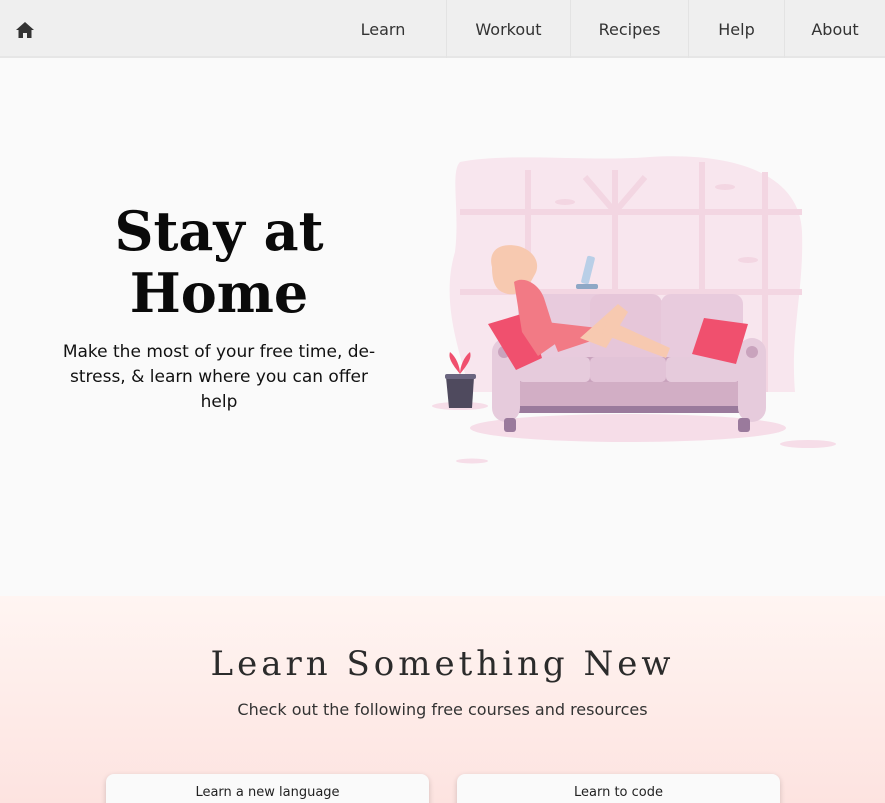 The height and width of the screenshot is (803, 885). Describe the element at coordinates (219, 231) in the screenshot. I see `hero-title-line1: Stay at` at that location.